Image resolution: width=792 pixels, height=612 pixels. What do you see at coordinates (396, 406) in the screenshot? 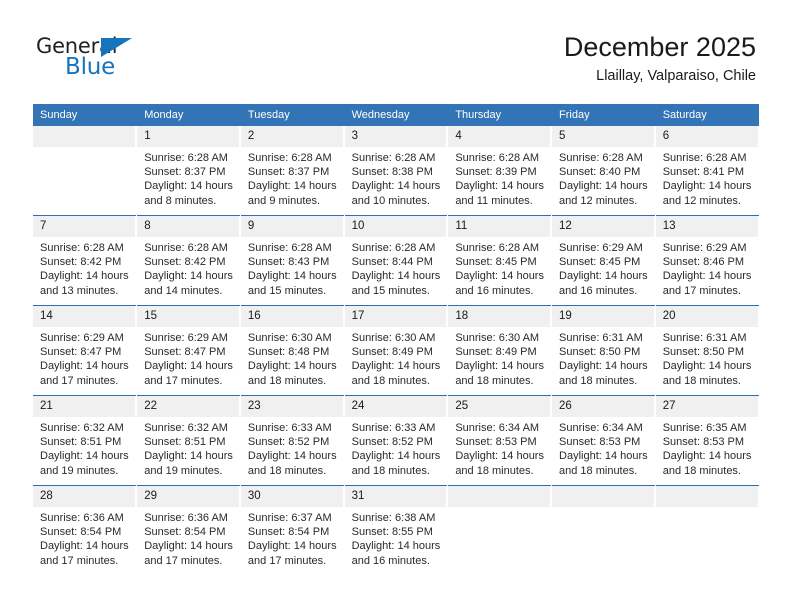
I see `day-number: 24` at bounding box center [396, 406].